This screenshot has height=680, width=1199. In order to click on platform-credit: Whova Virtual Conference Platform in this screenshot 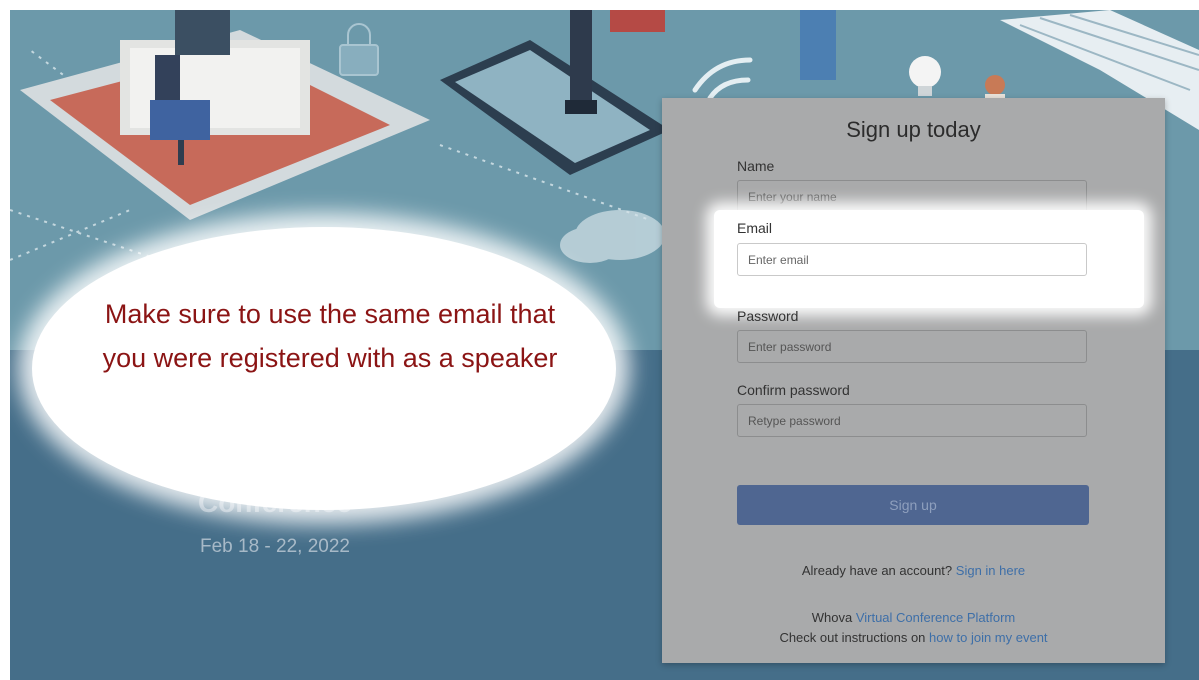, I will do `click(913, 617)`.